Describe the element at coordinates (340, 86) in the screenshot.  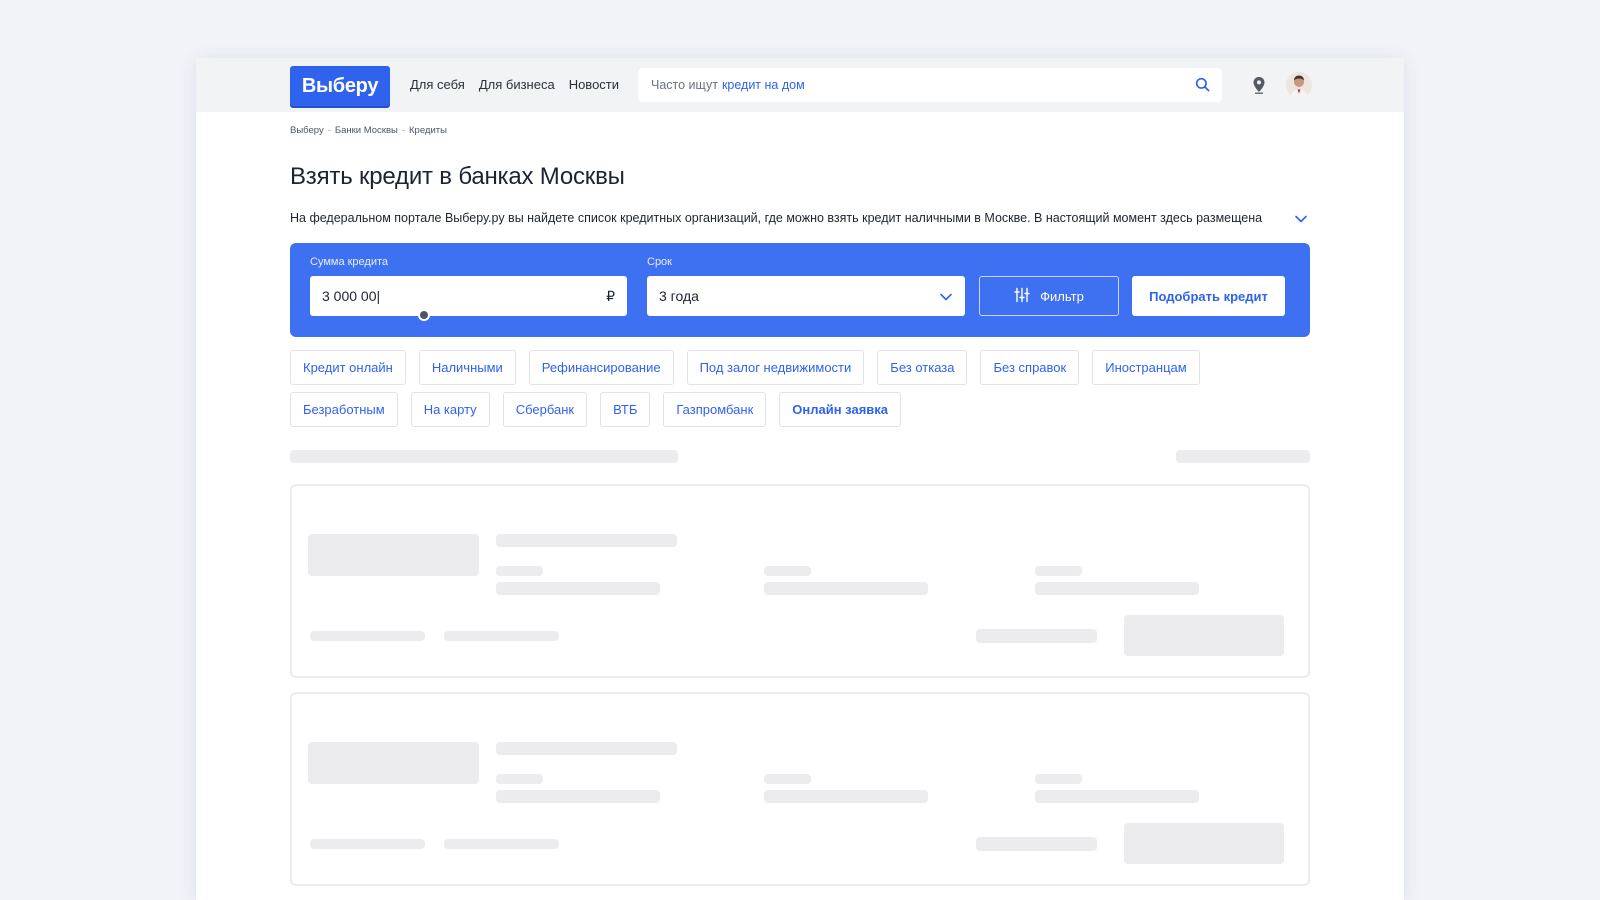
I see `logo: Выберу` at that location.